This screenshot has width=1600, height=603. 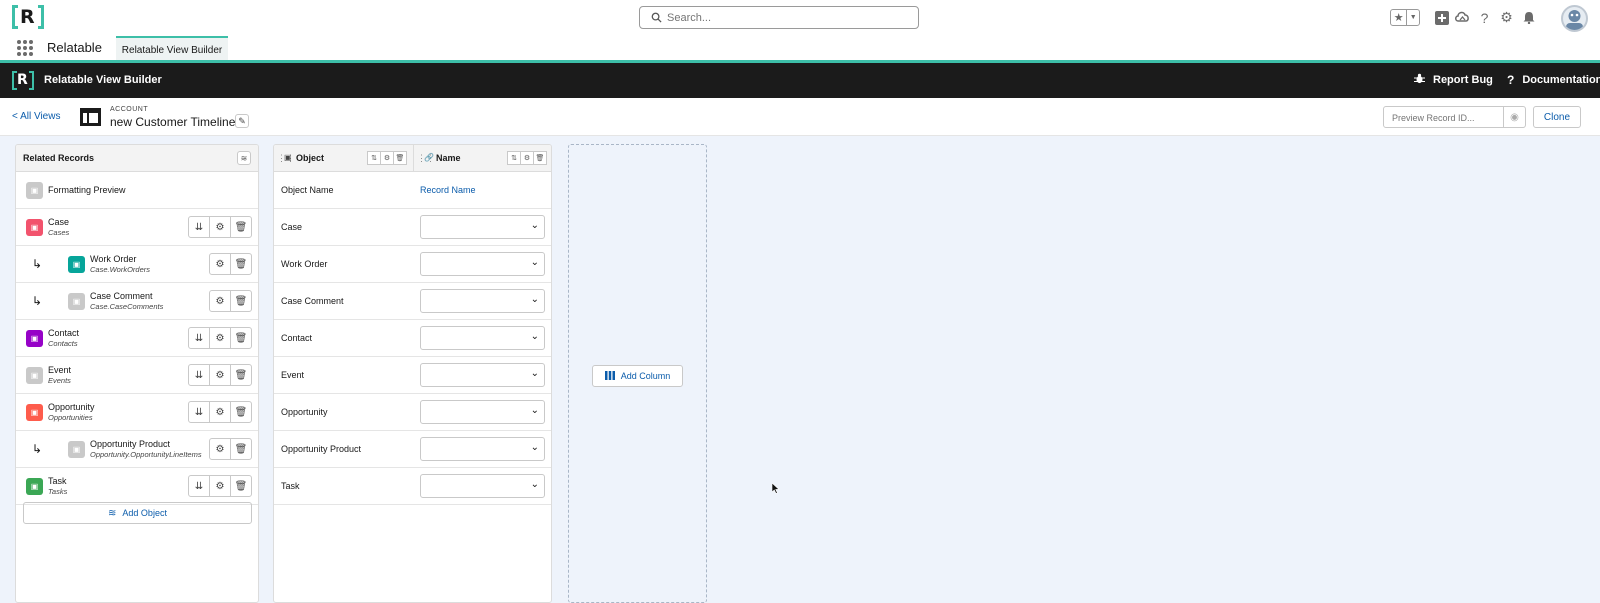 What do you see at coordinates (37, 449) in the screenshot?
I see `child-arrow-icon: ↳` at bounding box center [37, 449].